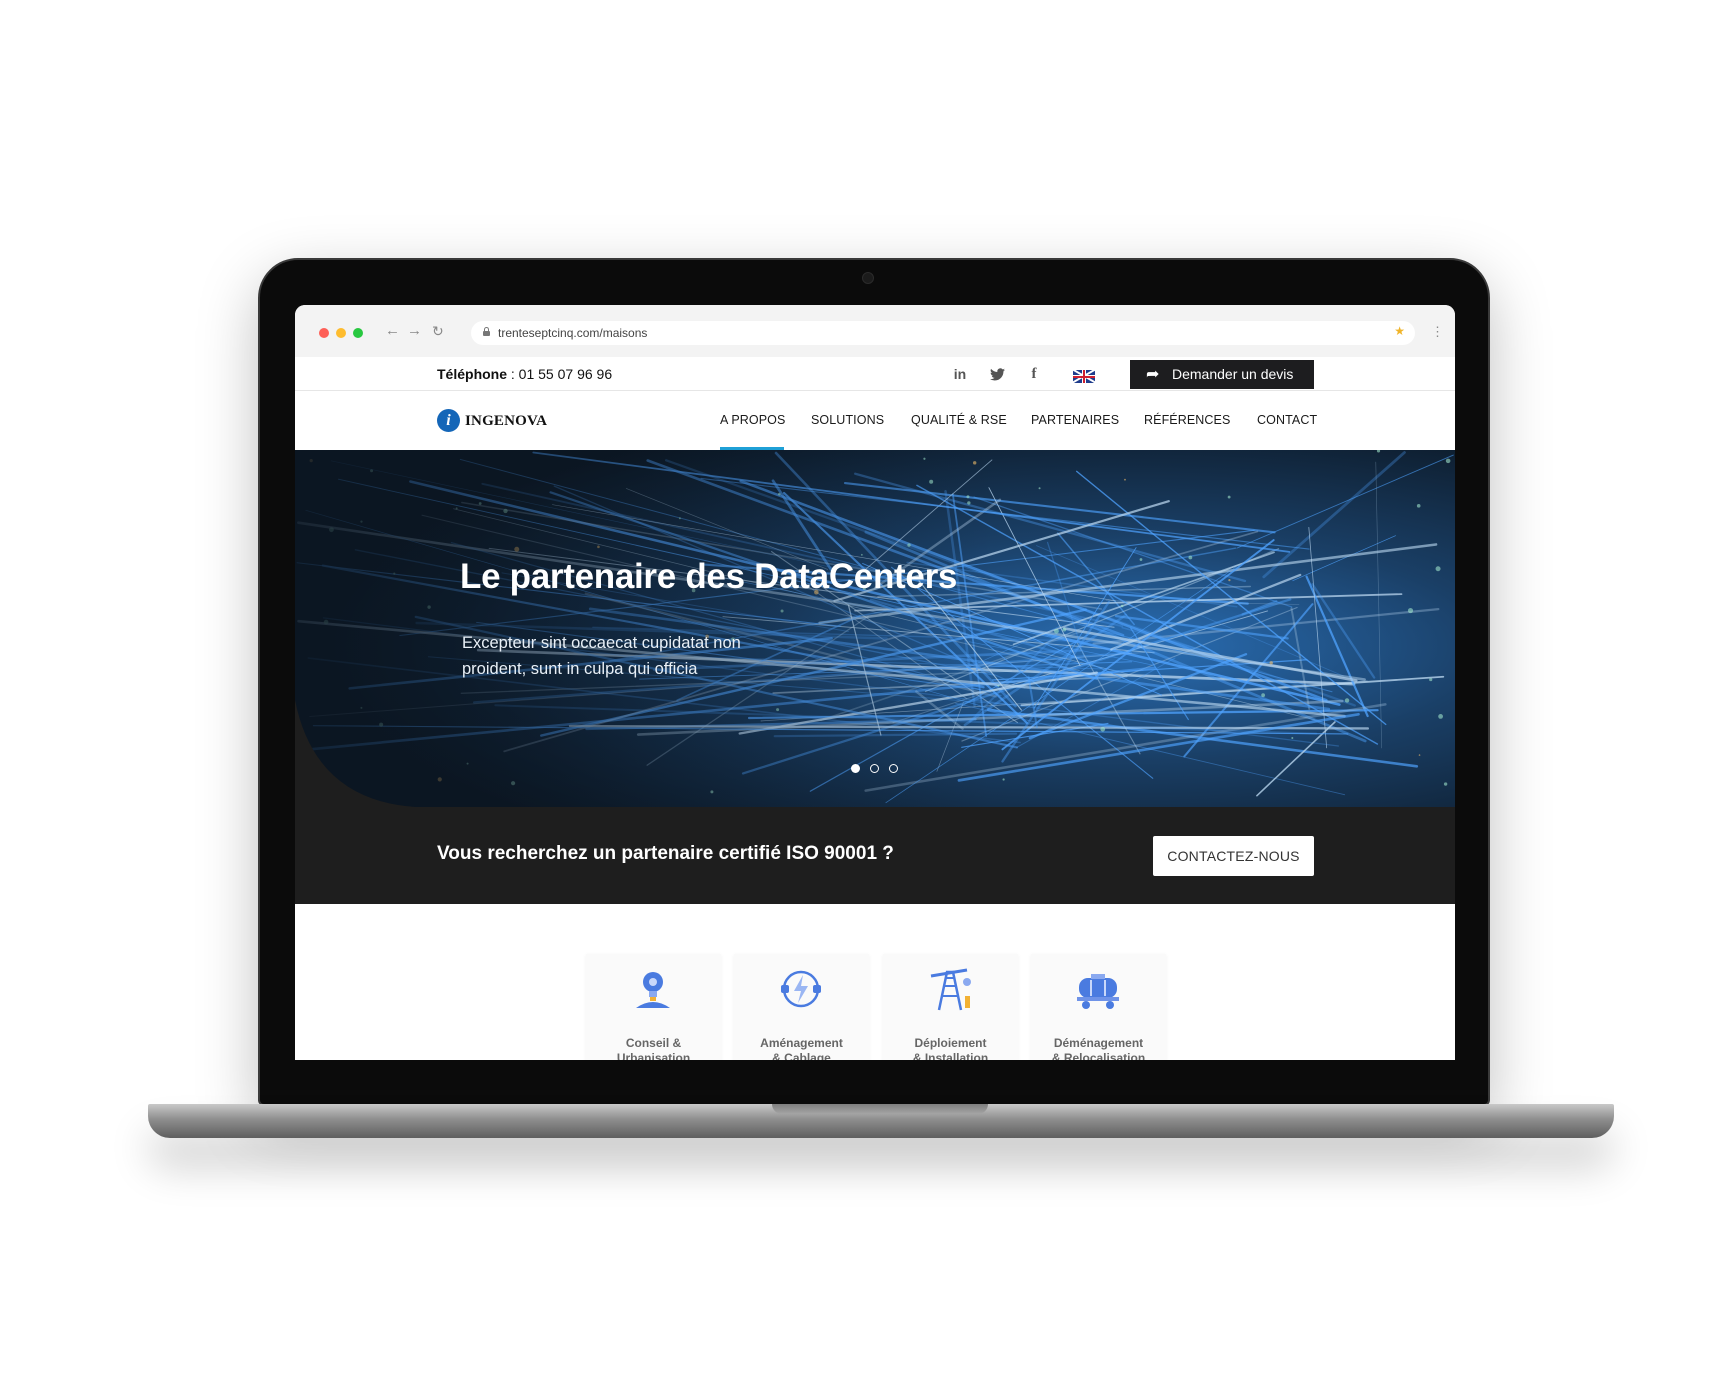  I want to click on address-bar: trenteseptcinq.com/maisons ★, so click(943, 333).